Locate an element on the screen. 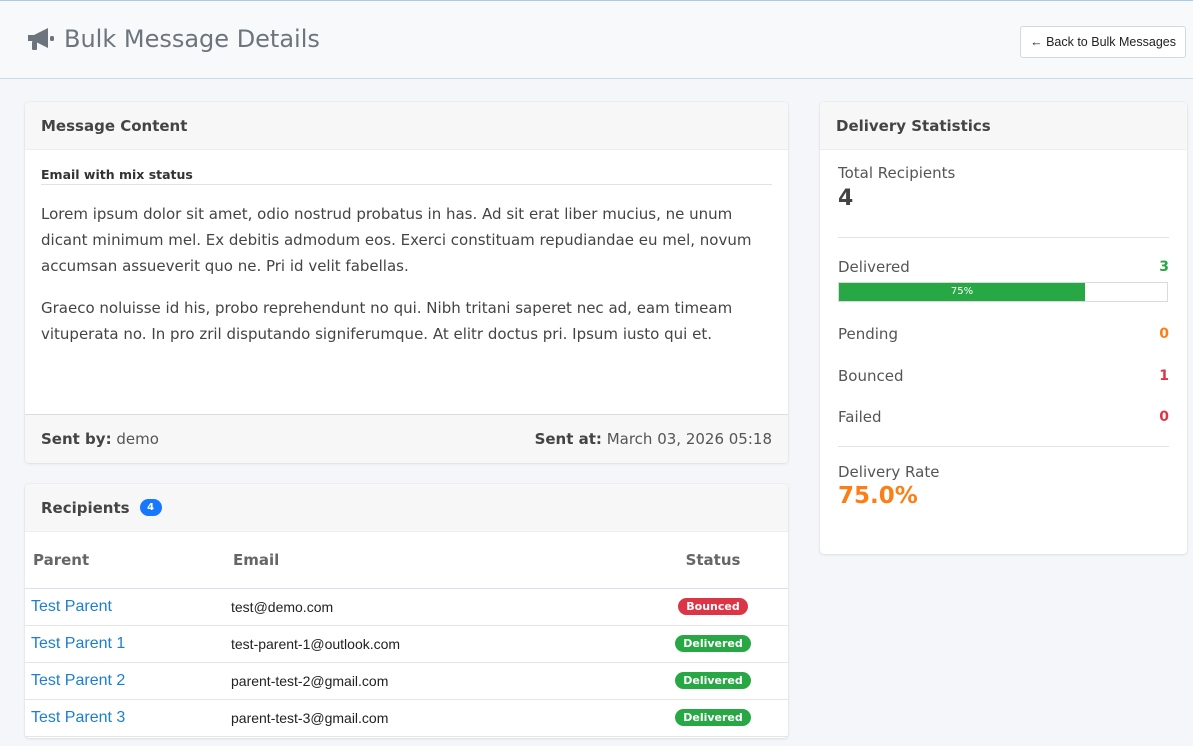 The image size is (1193, 746). delivered-block: Delivered 3 75% is located at coordinates (1003, 270).